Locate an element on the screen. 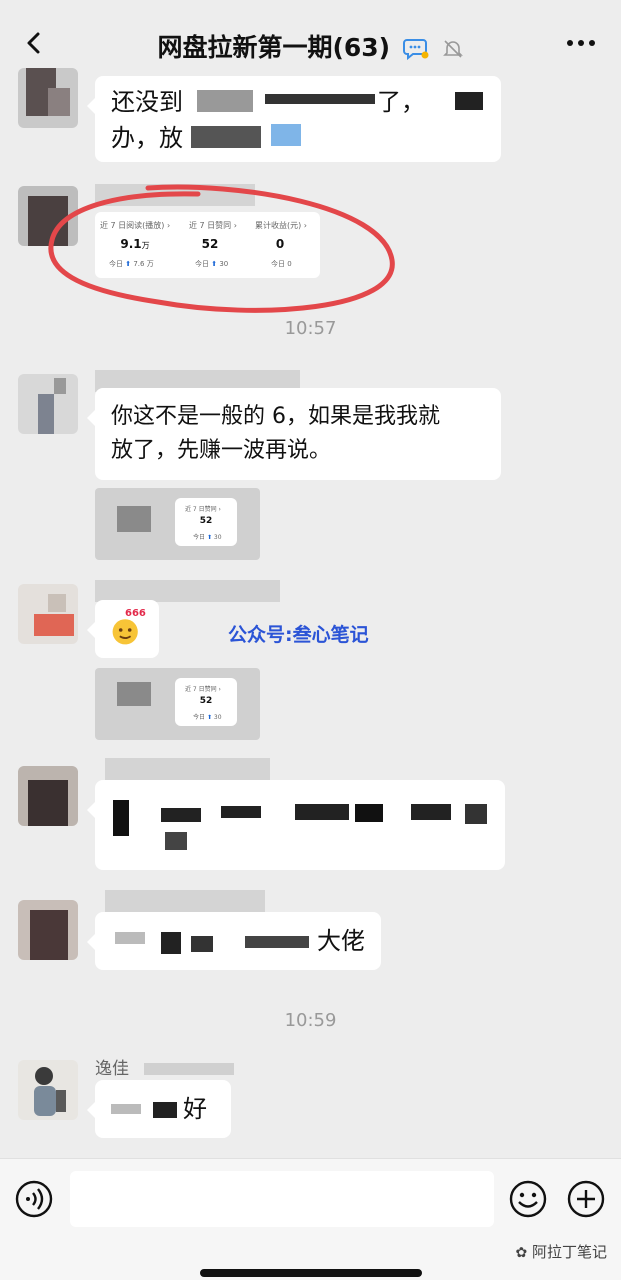  input-toolbar: ✿ 阿拉丁笔记 is located at coordinates (310, 1219).